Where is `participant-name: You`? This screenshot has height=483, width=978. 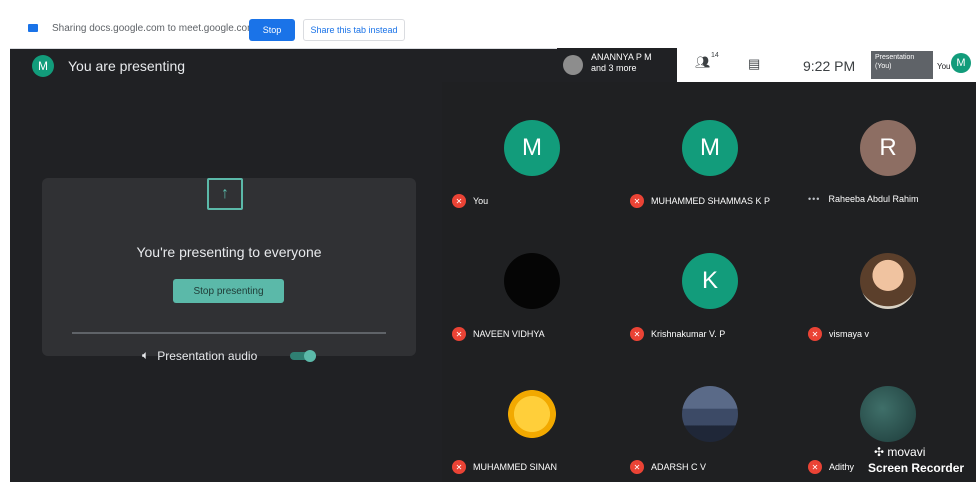
participant-name: You is located at coordinates (481, 201).